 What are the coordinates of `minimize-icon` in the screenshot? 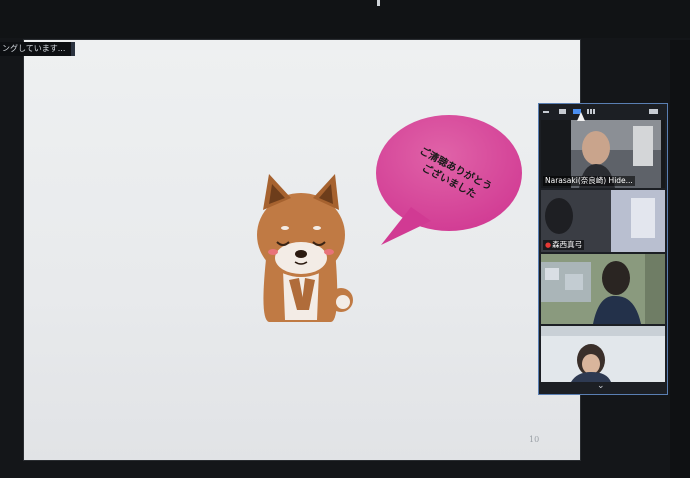 It's located at (546, 112).